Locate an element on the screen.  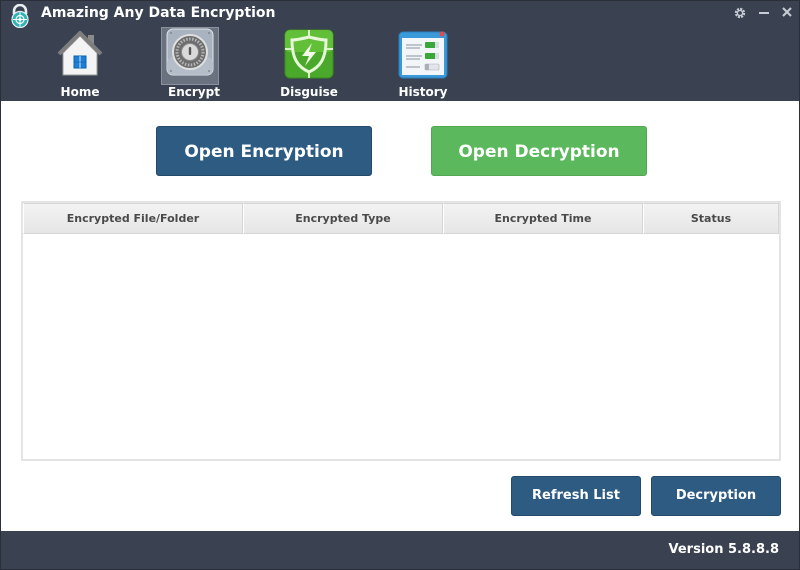
shield-lightning-icon is located at coordinates (309, 54).